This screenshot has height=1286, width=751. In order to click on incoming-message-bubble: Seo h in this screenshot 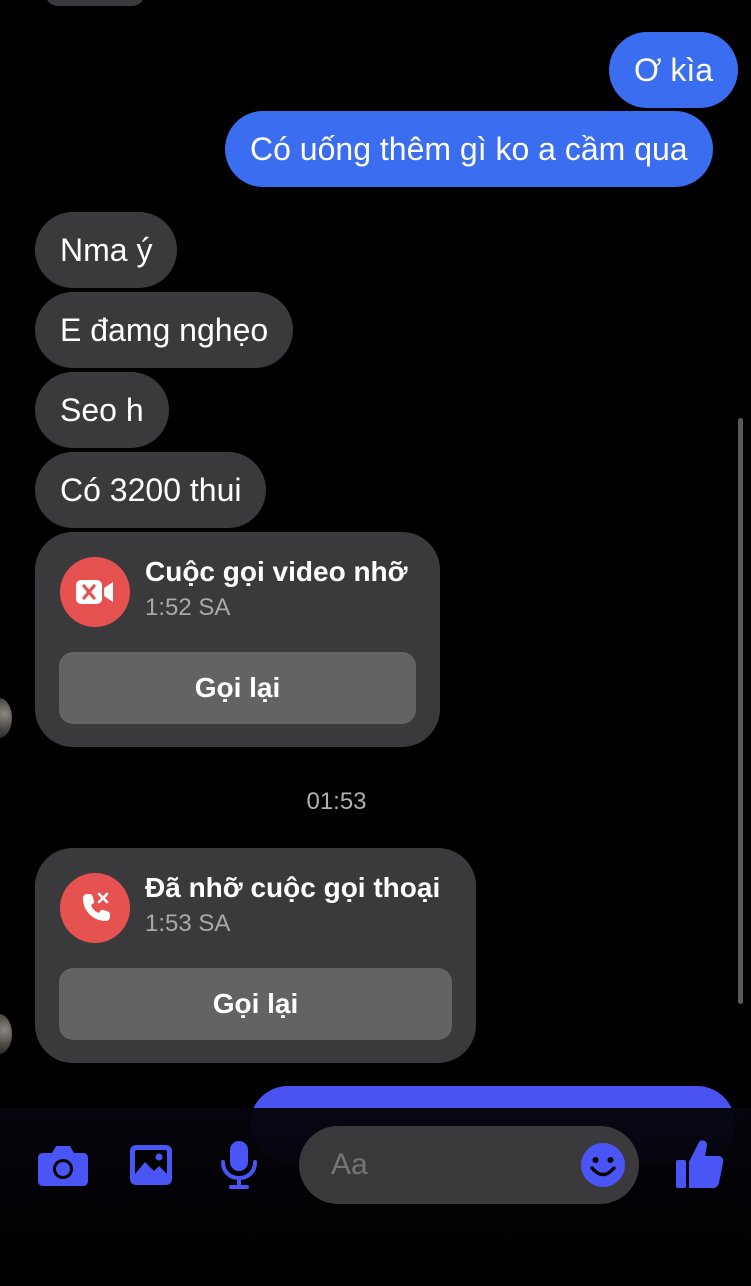, I will do `click(102, 410)`.